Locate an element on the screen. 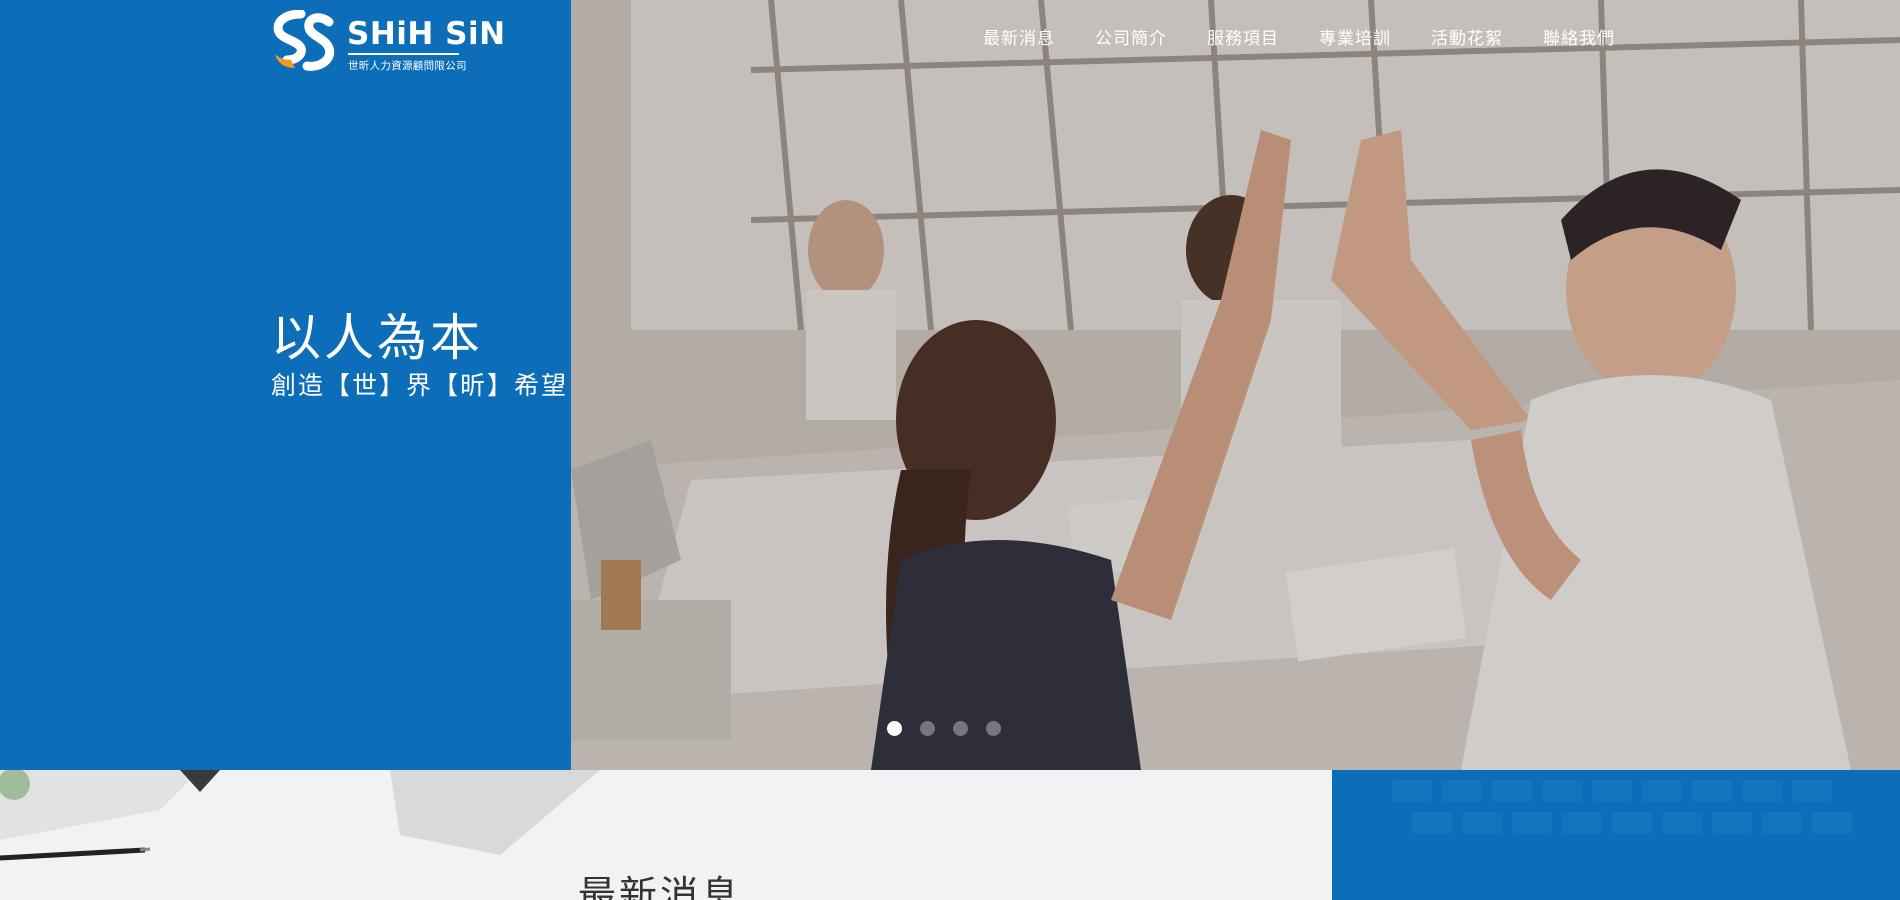 The width and height of the screenshot is (1900, 900). nav-item-gallery: 活動花絮 is located at coordinates (1467, 36).